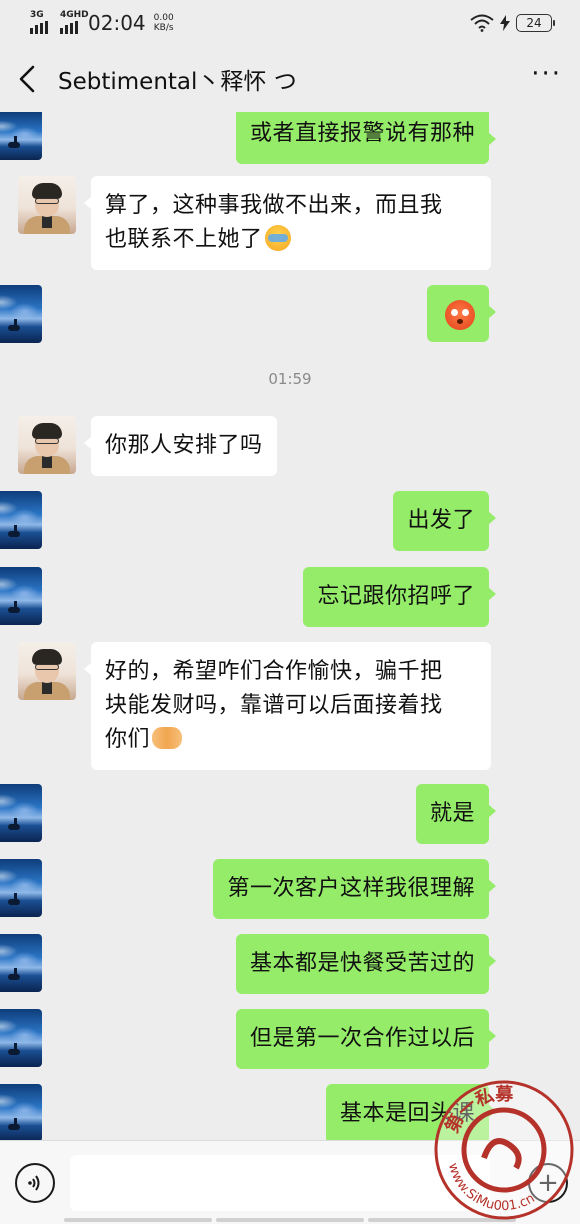  What do you see at coordinates (290, 23) in the screenshot?
I see `status-bar: 3G 4GHD 02:04 0.00 KB/s 24` at bounding box center [290, 23].